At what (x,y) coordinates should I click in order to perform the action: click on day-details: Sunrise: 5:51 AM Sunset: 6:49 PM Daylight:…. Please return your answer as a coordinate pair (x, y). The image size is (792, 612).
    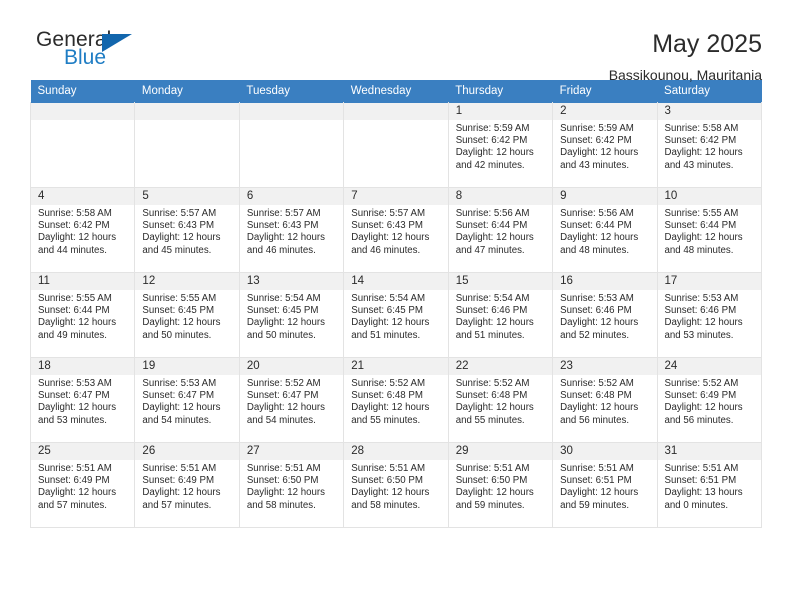
    Looking at the image, I should click on (186, 486).